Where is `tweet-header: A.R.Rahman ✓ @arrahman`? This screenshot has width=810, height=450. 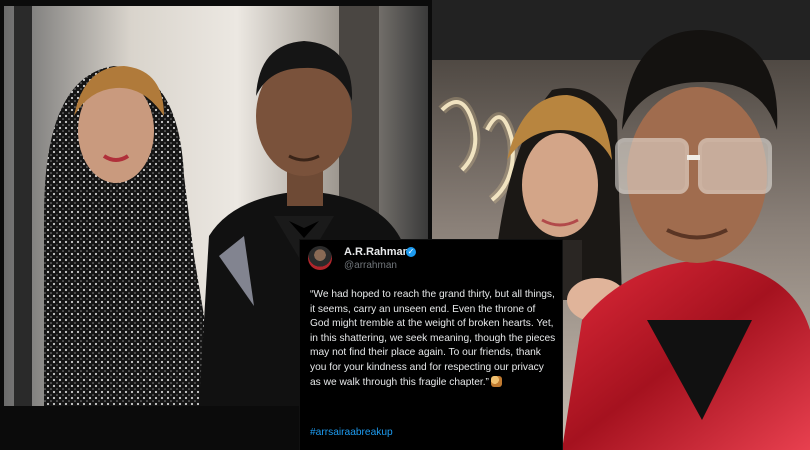 tweet-header: A.R.Rahman ✓ @arrahman is located at coordinates (432, 259).